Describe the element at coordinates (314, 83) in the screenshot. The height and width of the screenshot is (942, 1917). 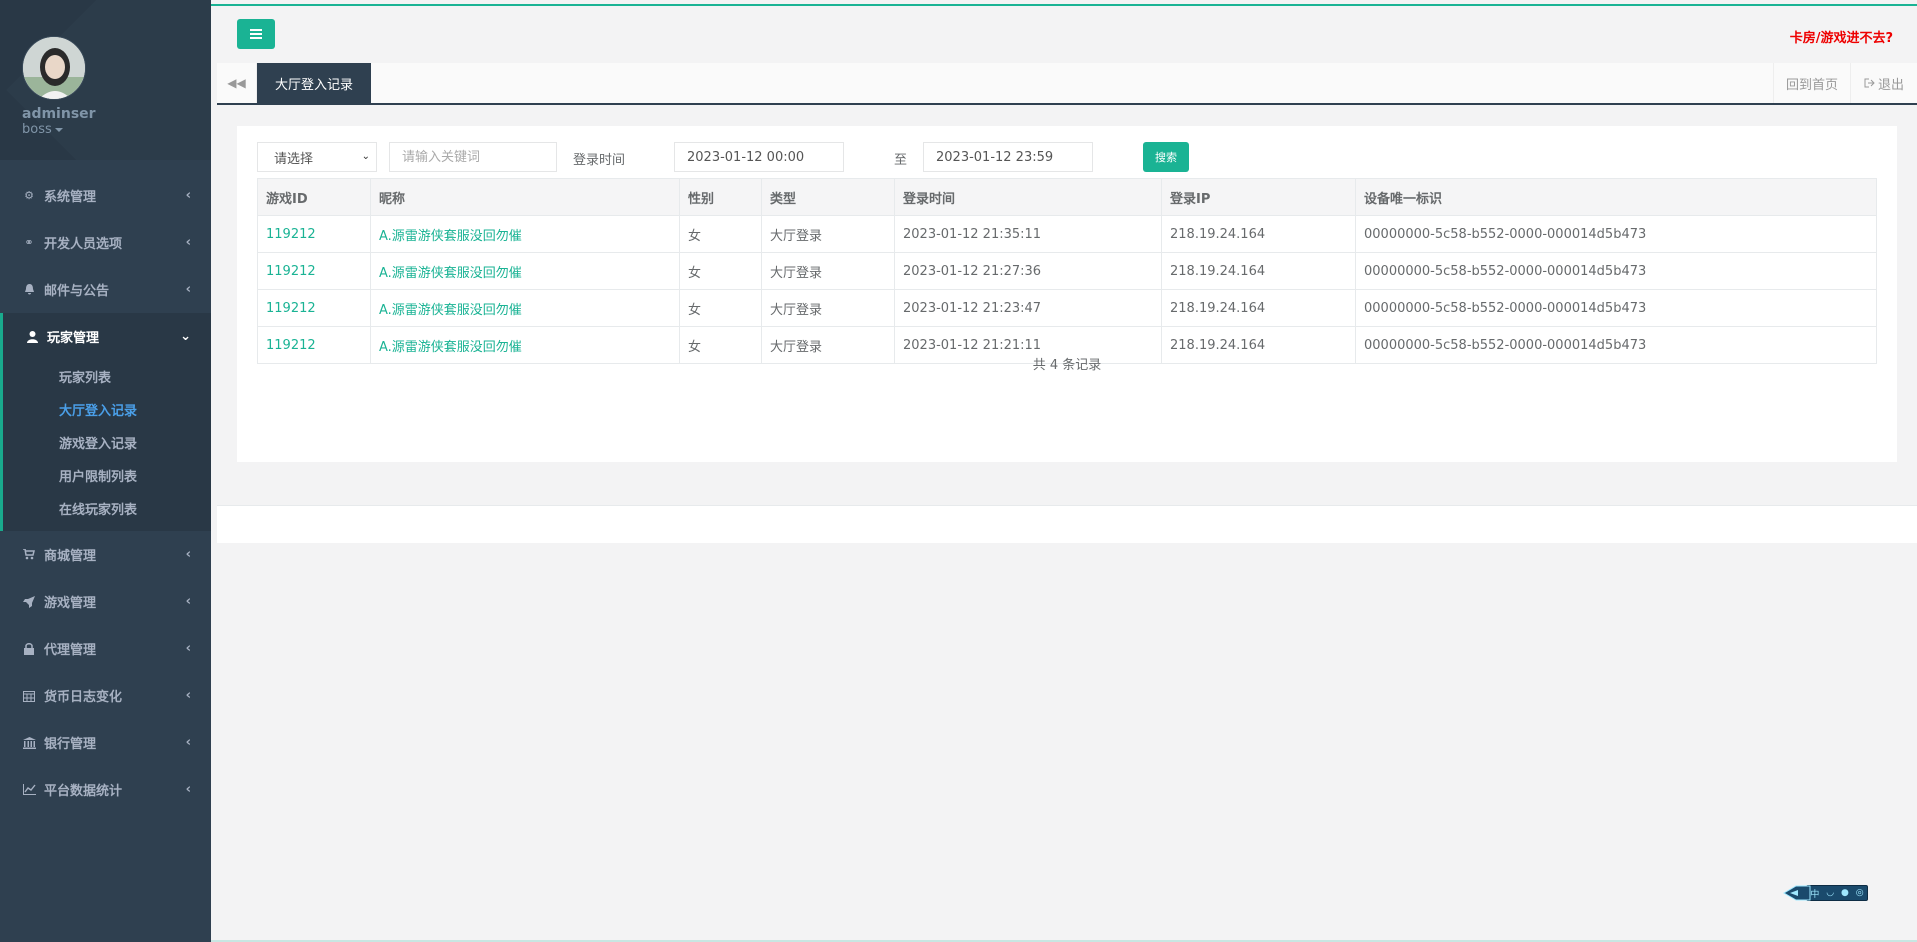
I see `tab-lobby-login-records: 大厅登入记录` at that location.